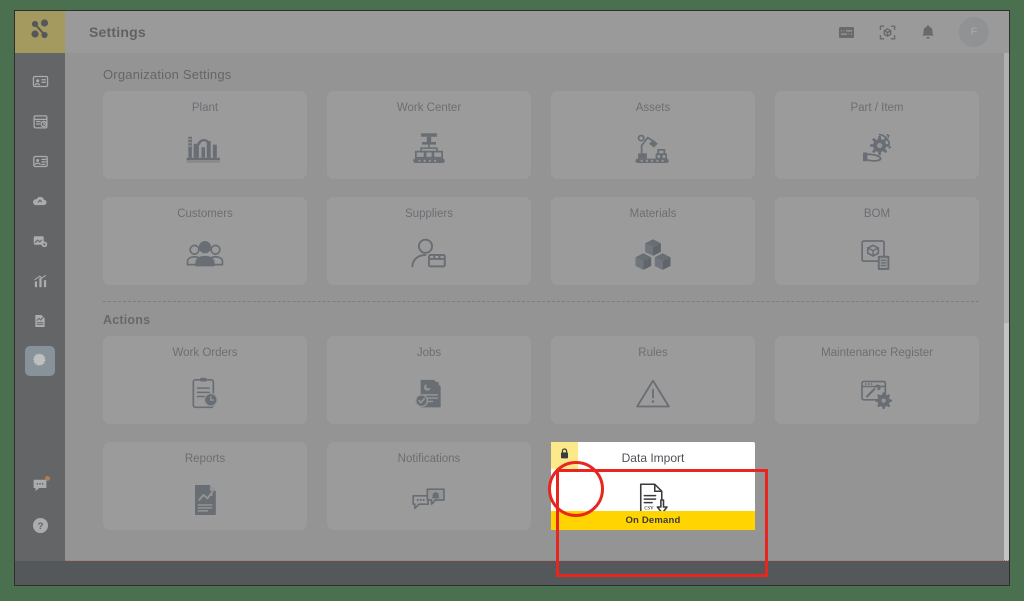 The height and width of the screenshot is (601, 1024). I want to click on card-label: Data Import, so click(653, 458).